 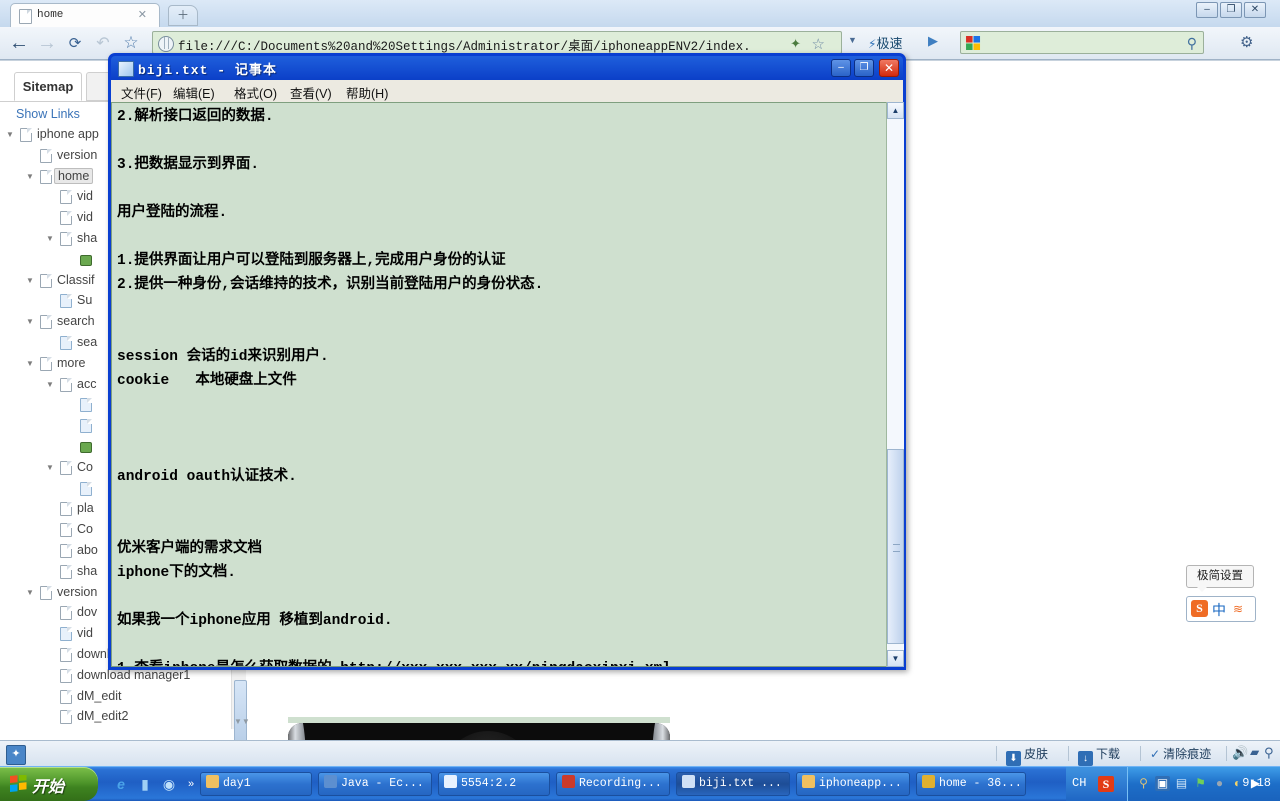 What do you see at coordinates (141, 92) in the screenshot?
I see `menu-file: 文件(F)` at bounding box center [141, 92].